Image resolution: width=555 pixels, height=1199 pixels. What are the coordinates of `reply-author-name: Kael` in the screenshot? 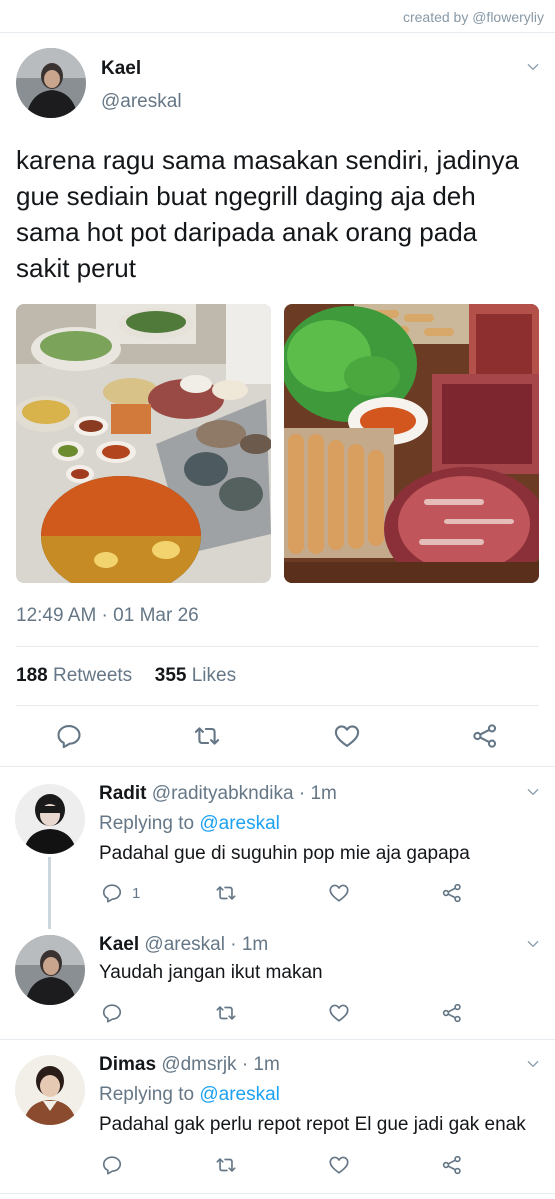 It's located at (119, 944).